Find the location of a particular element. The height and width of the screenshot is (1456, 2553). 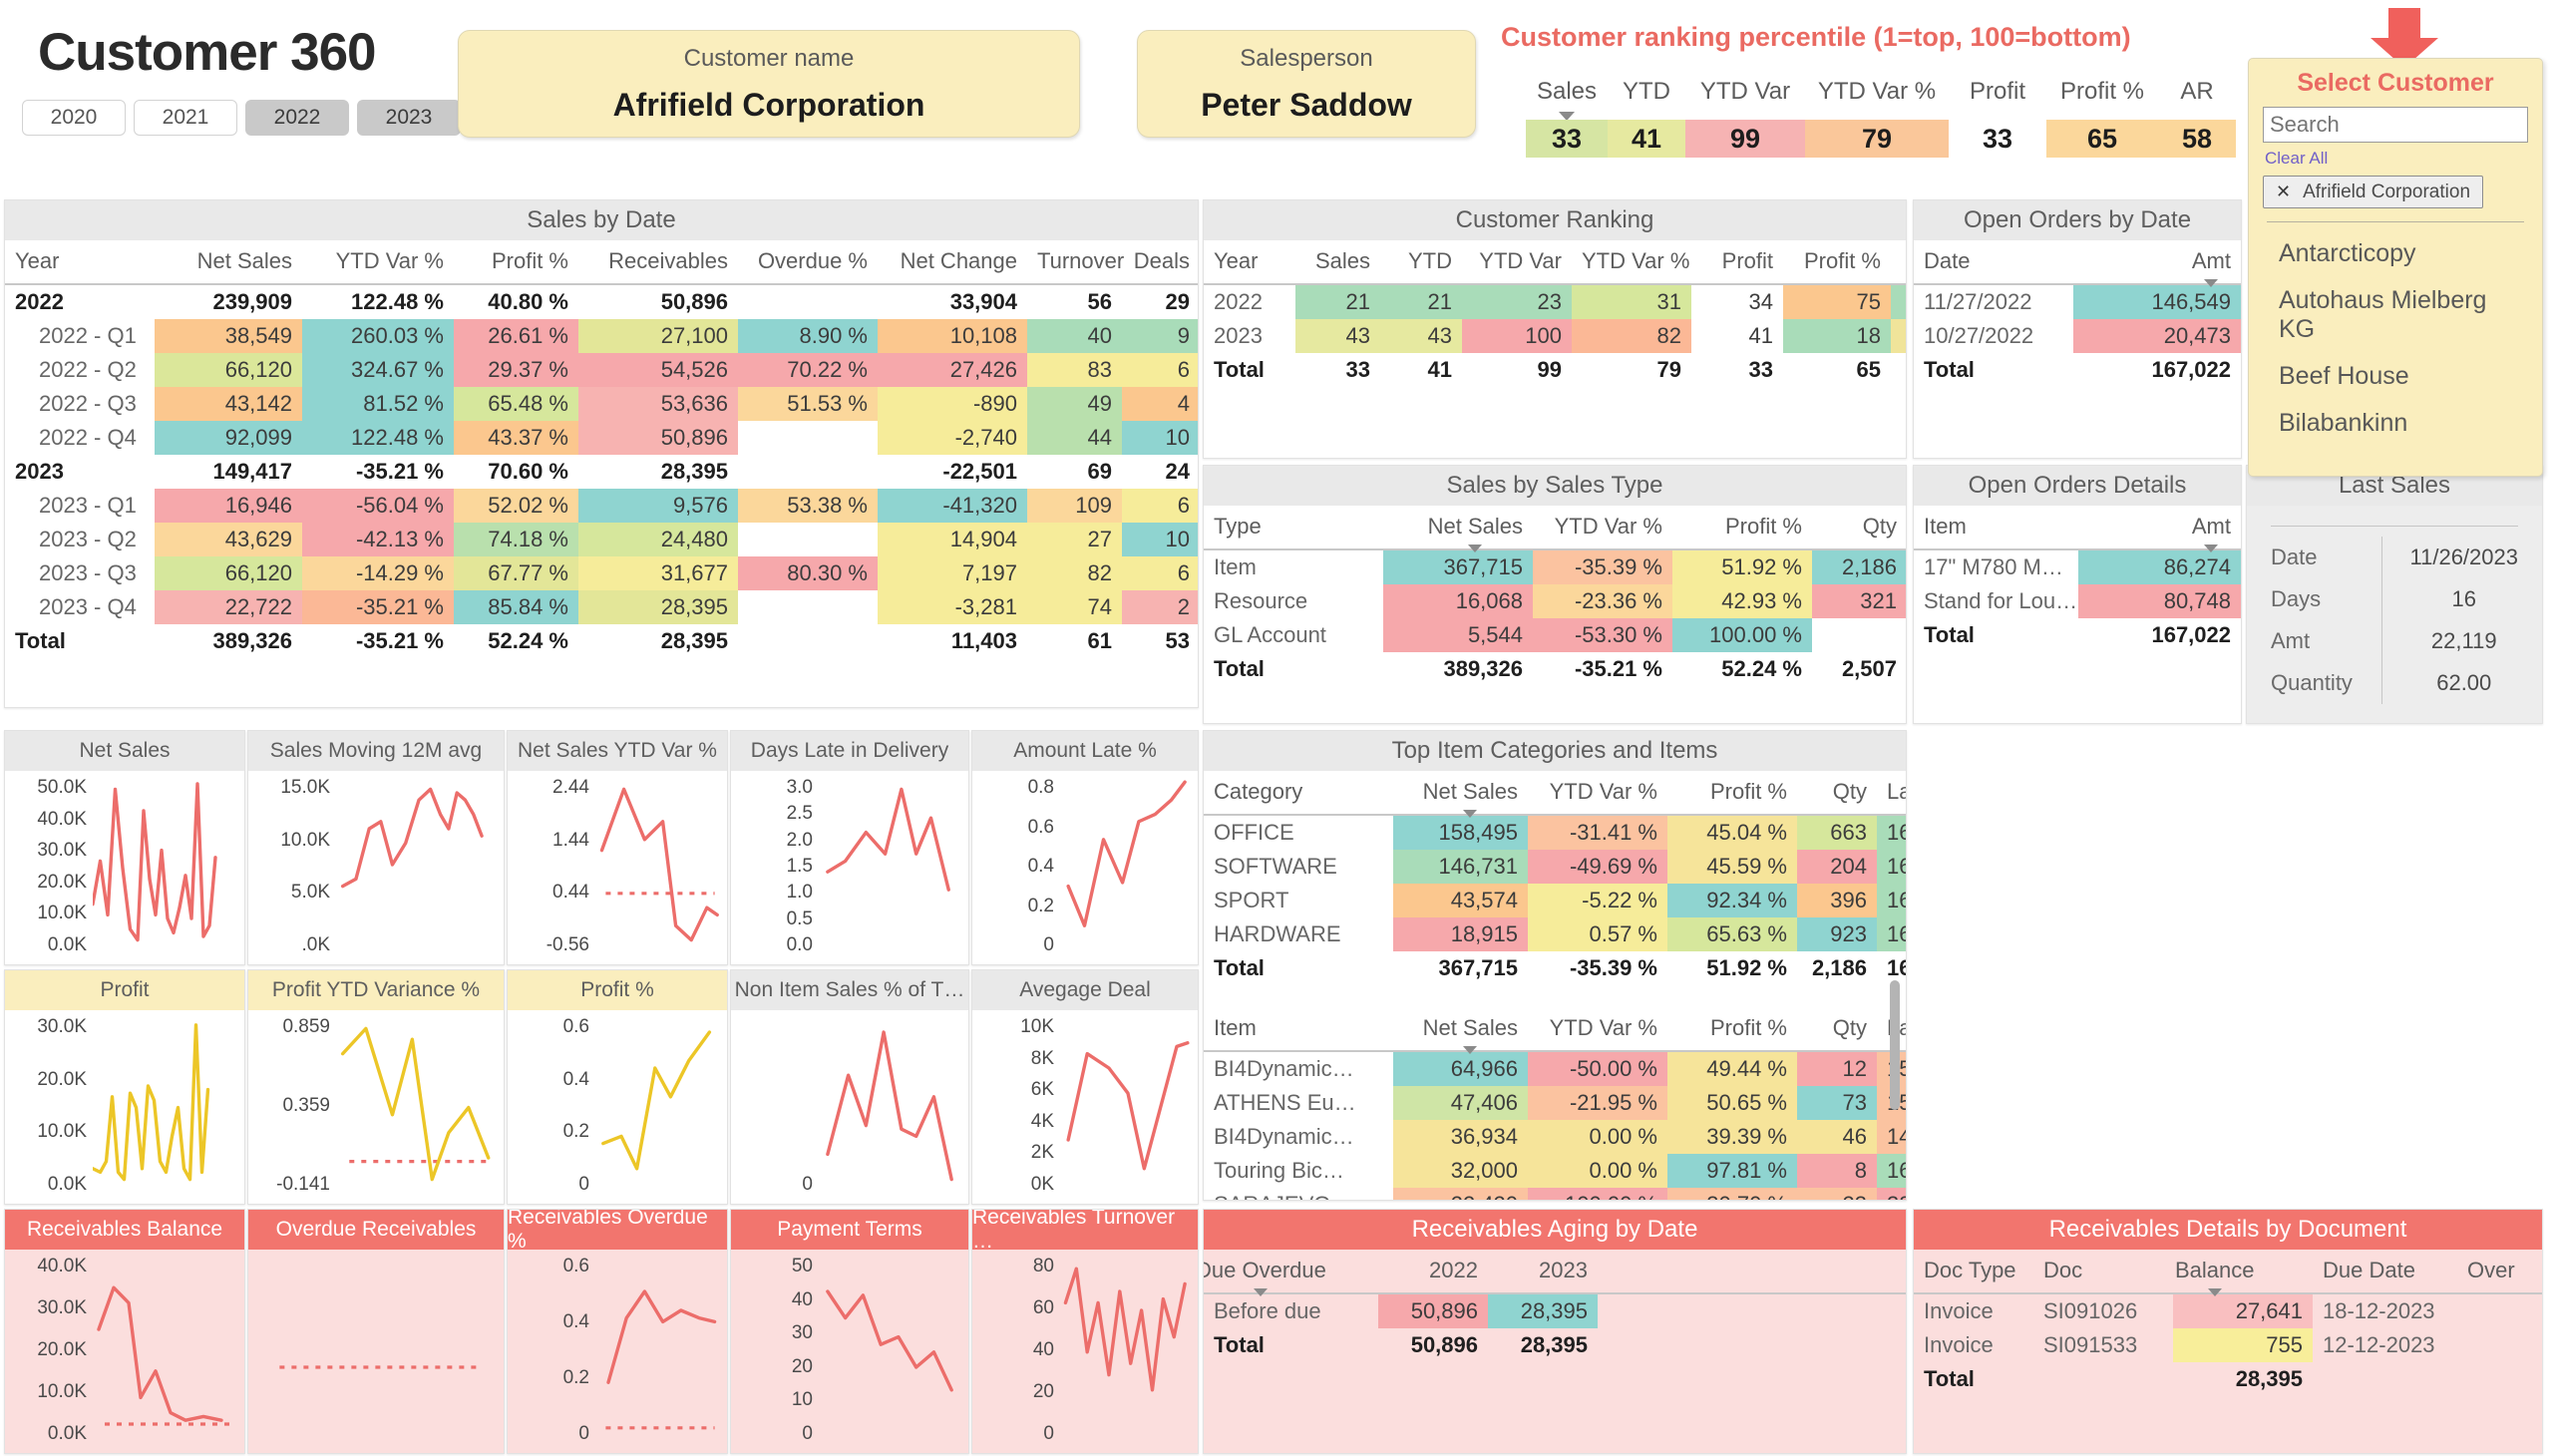

col-net-change: Net Change is located at coordinates (953, 262).